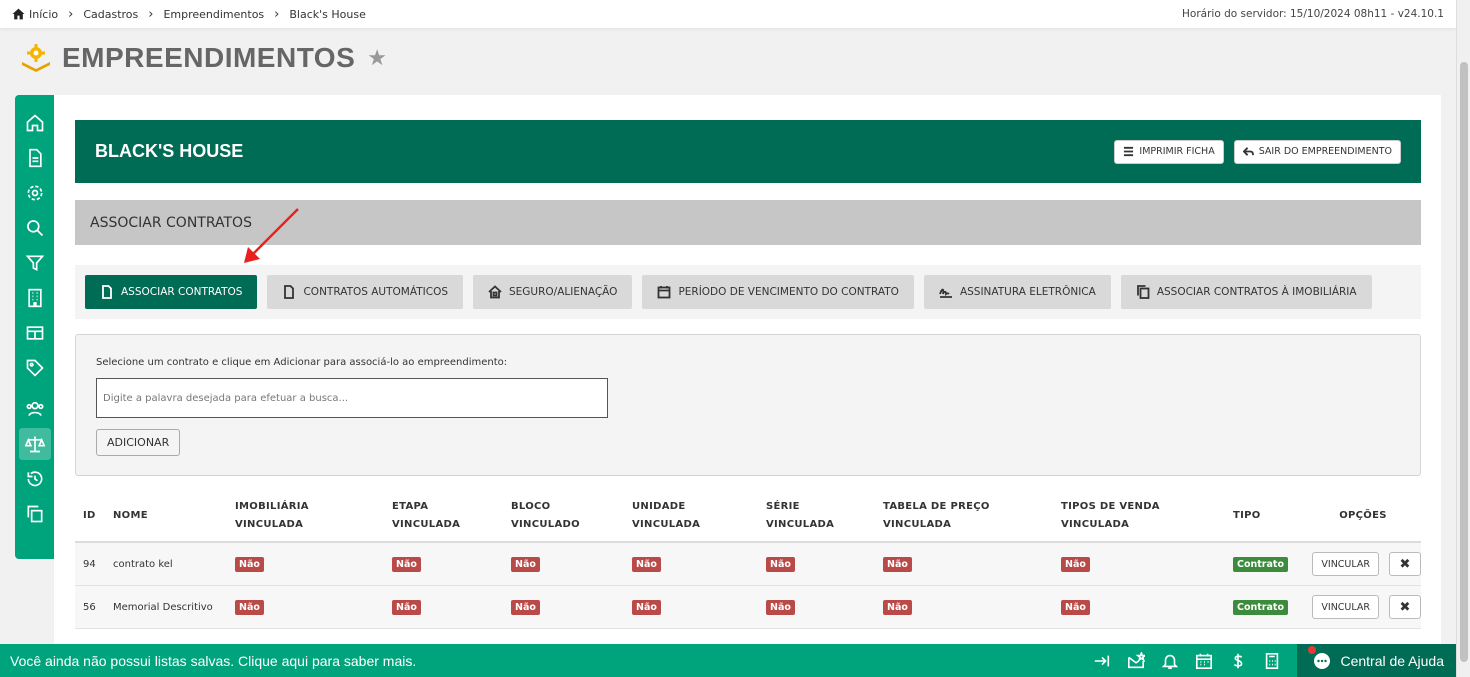  What do you see at coordinates (1169, 151) in the screenshot?
I see `print-button: IMPRIMIR FICHA` at bounding box center [1169, 151].